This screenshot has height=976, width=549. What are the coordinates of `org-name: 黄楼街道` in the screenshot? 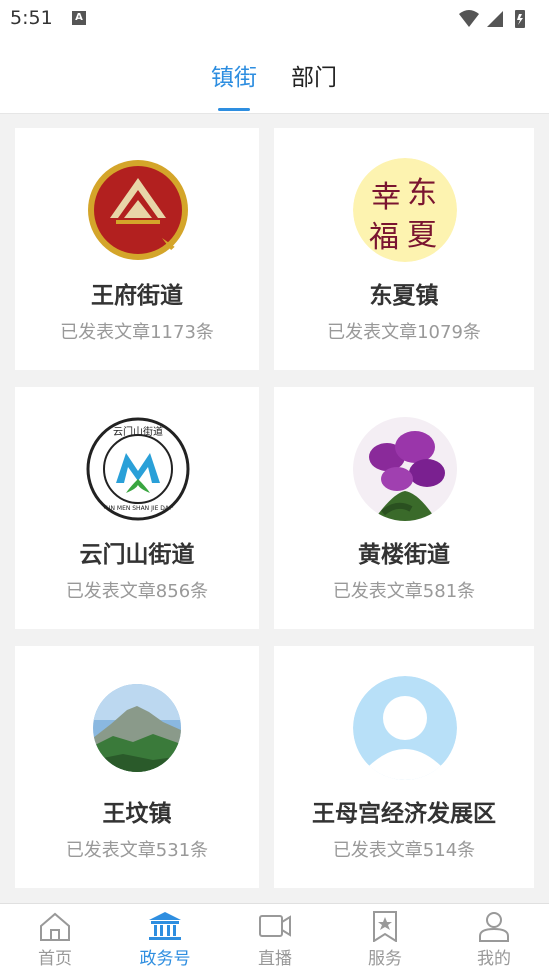 It's located at (404, 555).